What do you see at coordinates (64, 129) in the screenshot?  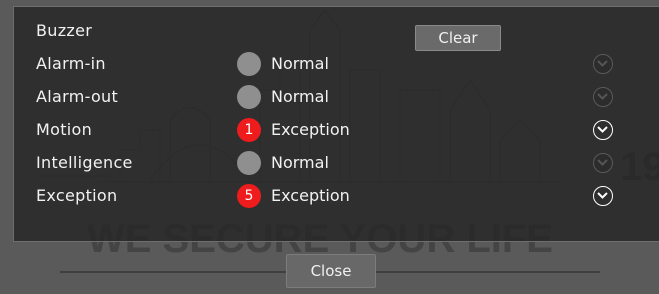 I see `row-label: Motion` at bounding box center [64, 129].